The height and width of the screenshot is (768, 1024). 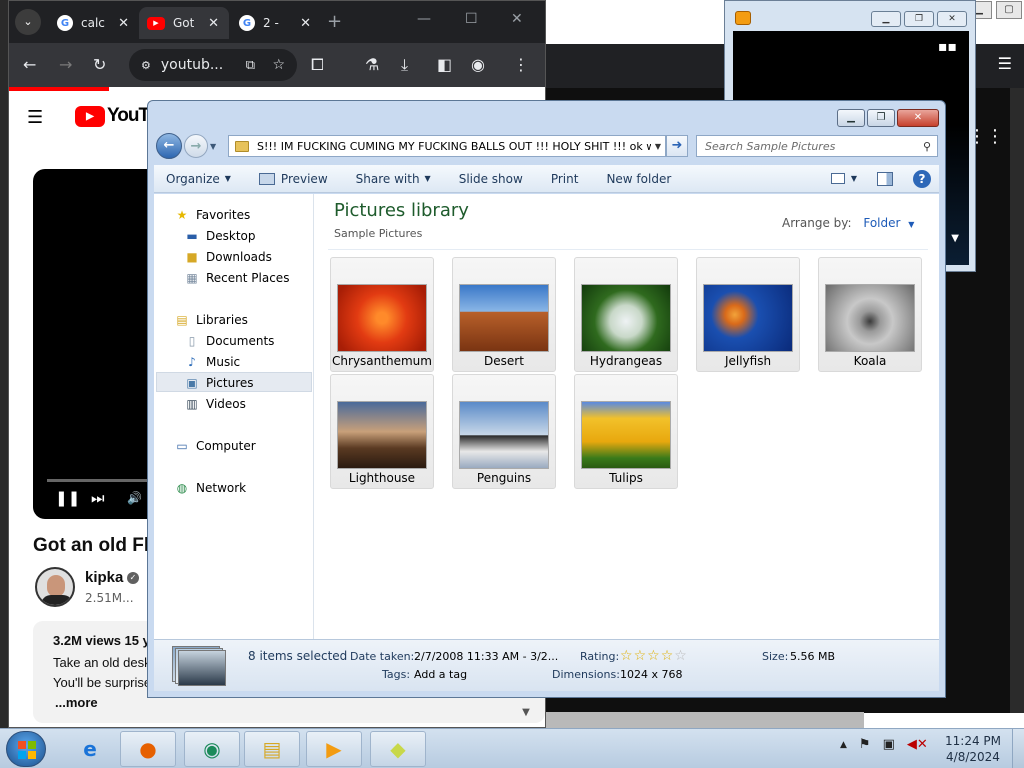 I want to click on search-input: Search Sample Pictures ⚲, so click(x=817, y=146).